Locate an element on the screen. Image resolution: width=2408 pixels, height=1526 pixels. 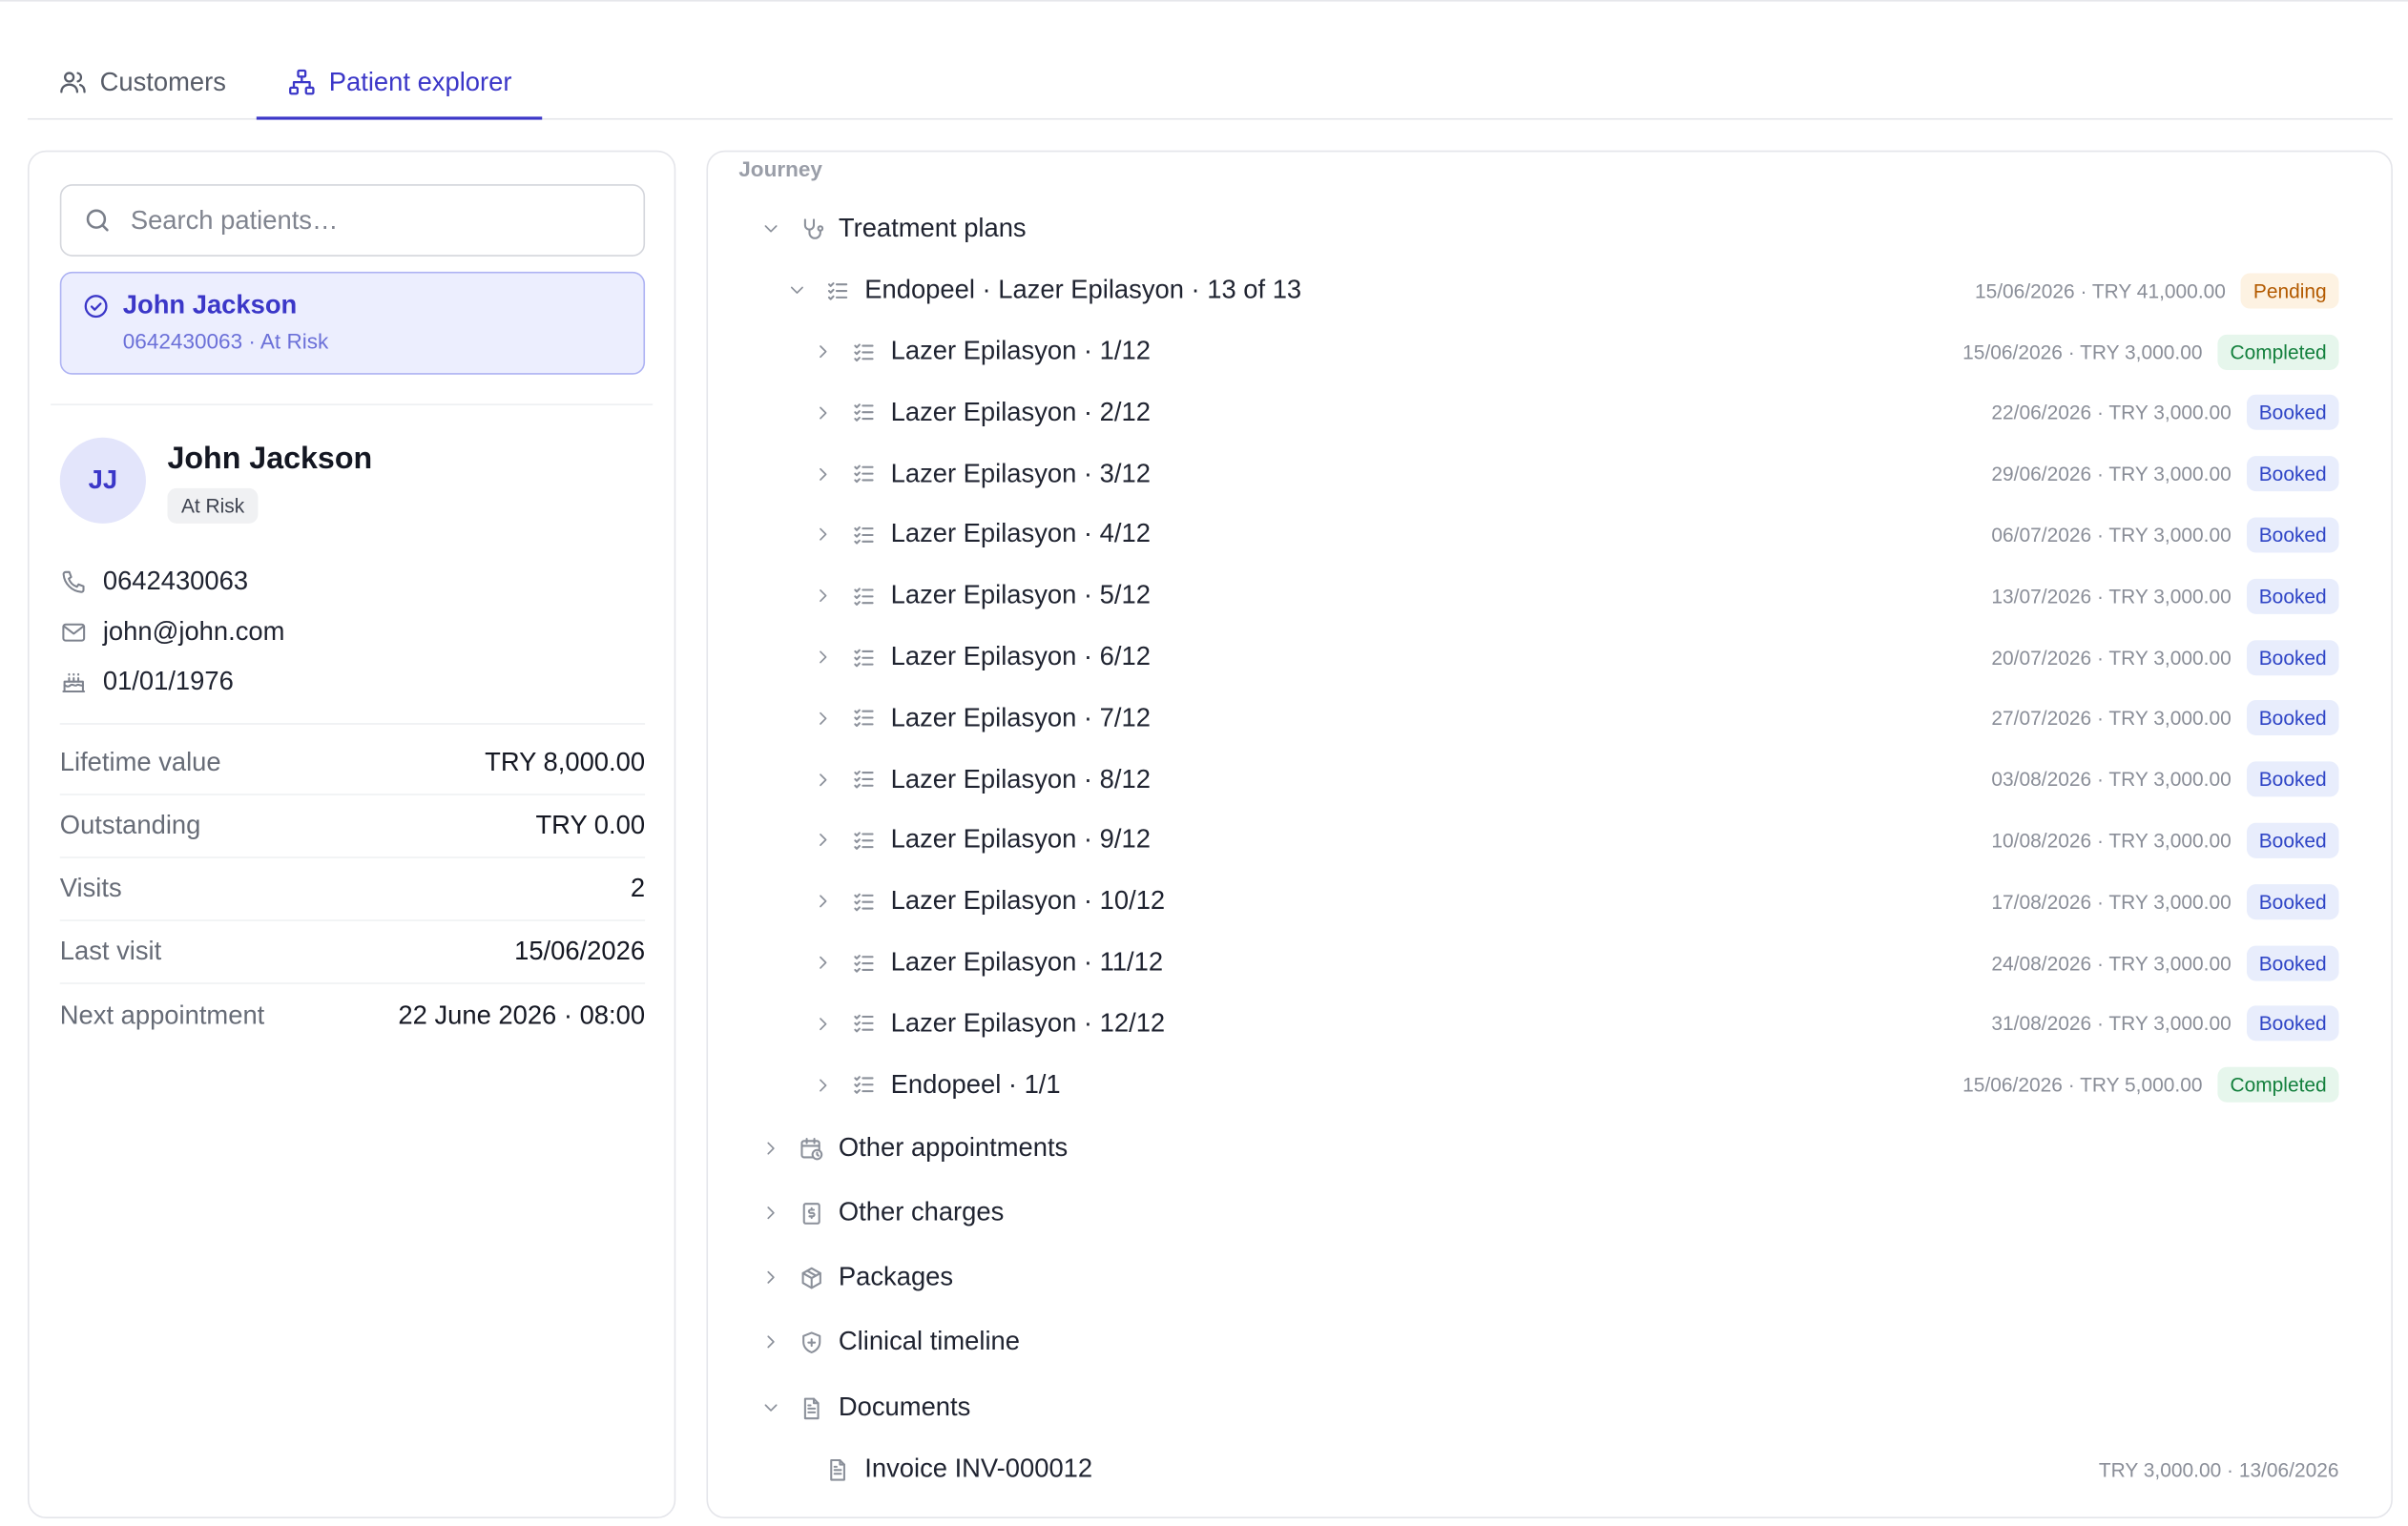
search-box is located at coordinates (352, 220).